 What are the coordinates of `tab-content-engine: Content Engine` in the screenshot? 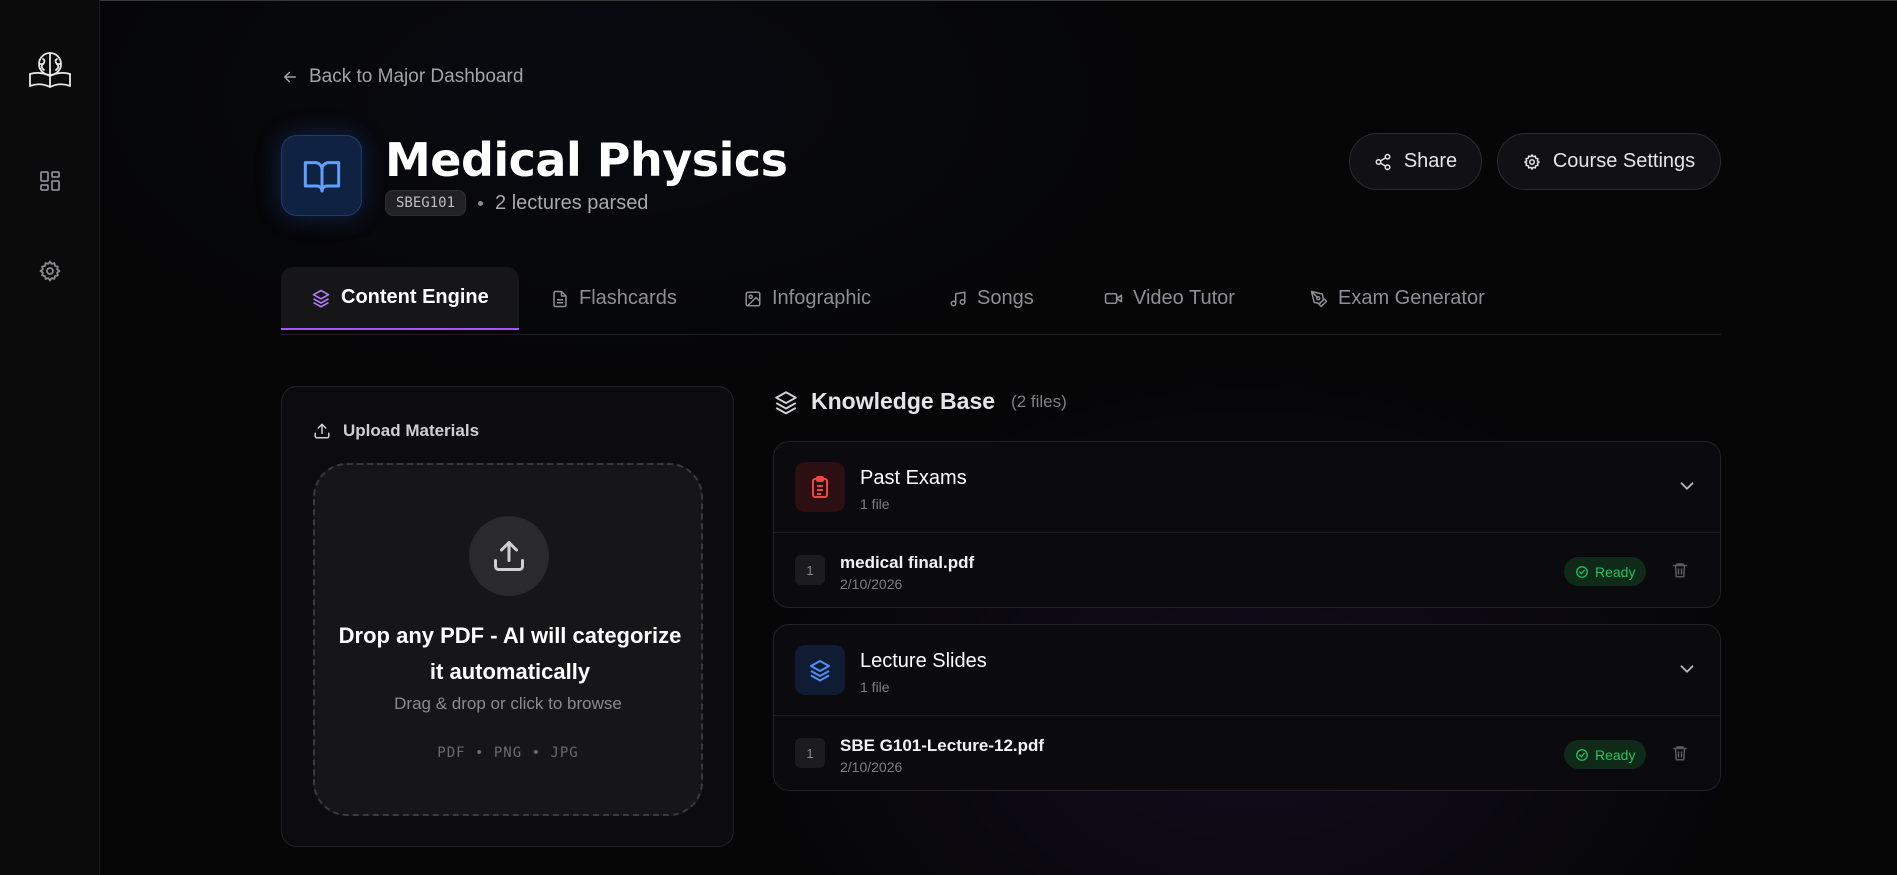 It's located at (400, 298).